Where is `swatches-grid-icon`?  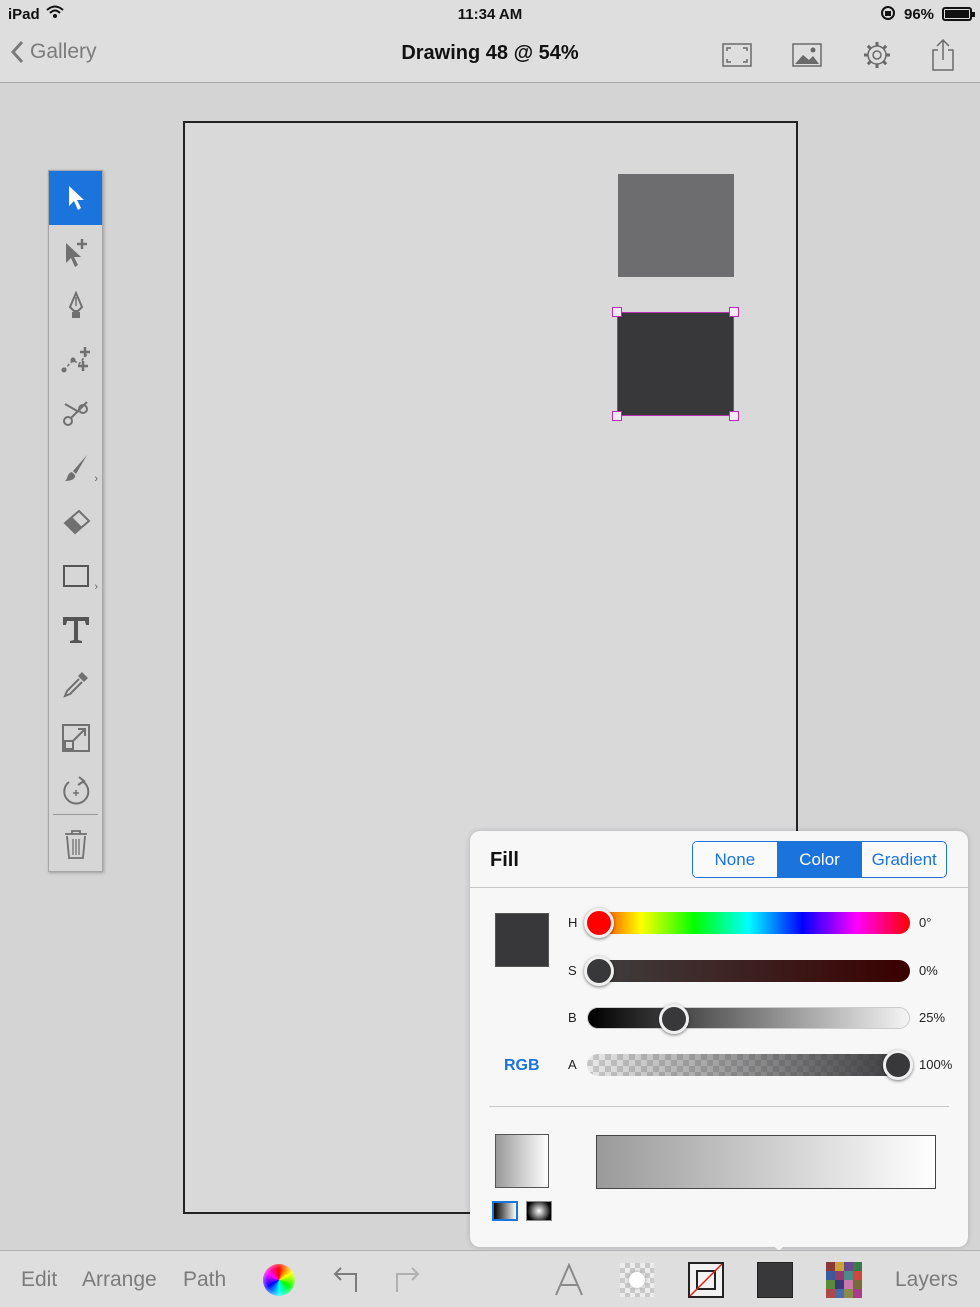 swatches-grid-icon is located at coordinates (844, 1280).